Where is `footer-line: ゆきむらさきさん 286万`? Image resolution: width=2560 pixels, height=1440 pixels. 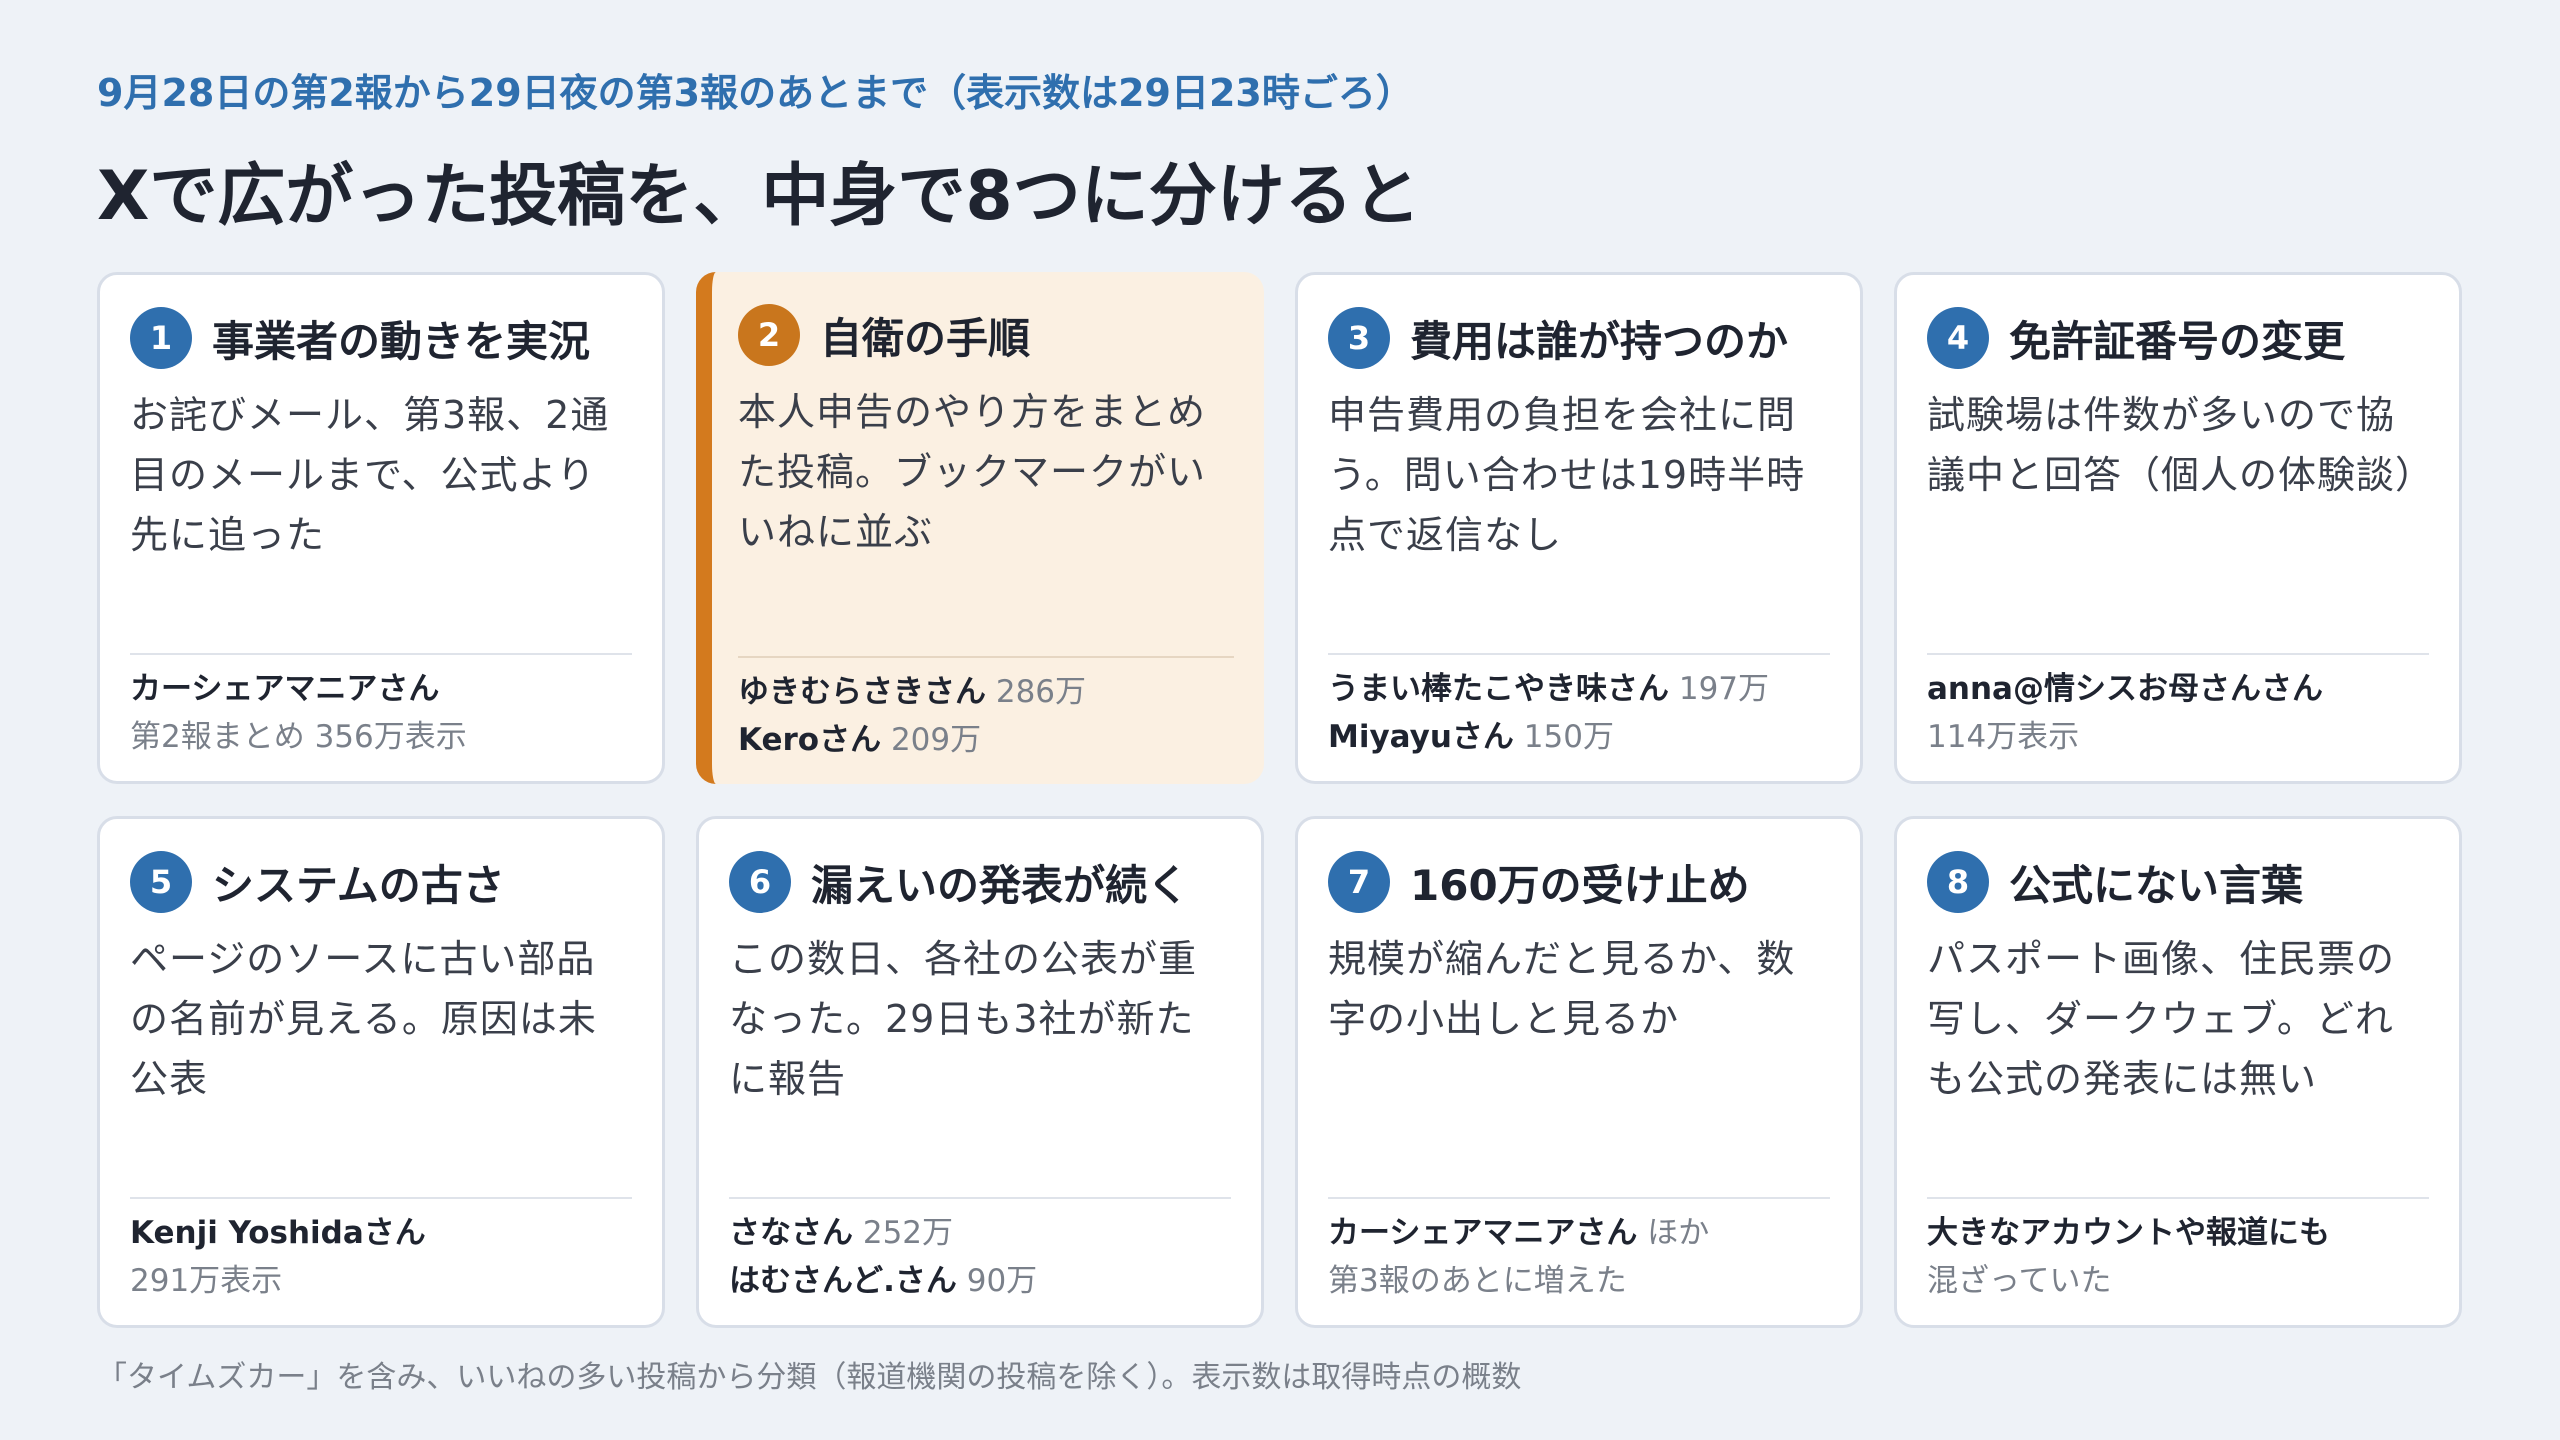
footer-line: ゆきむらさきさん 286万 is located at coordinates (986, 692).